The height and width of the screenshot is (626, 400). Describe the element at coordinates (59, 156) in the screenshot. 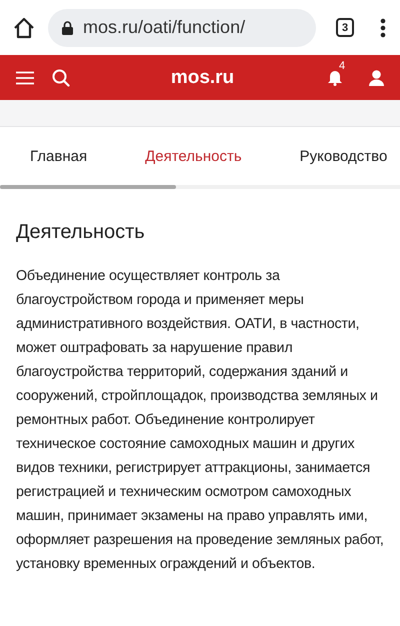

I see `nav-tab: Главная` at that location.